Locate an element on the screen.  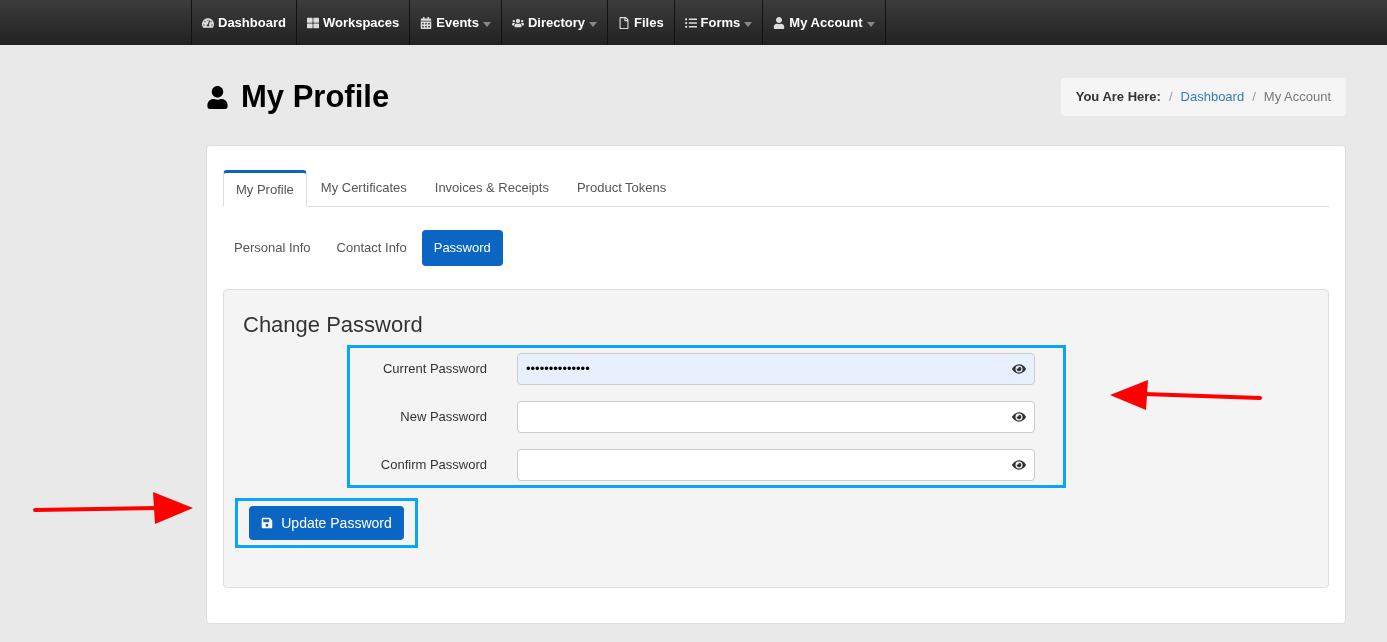
nav-link: Forms is located at coordinates (718, 22).